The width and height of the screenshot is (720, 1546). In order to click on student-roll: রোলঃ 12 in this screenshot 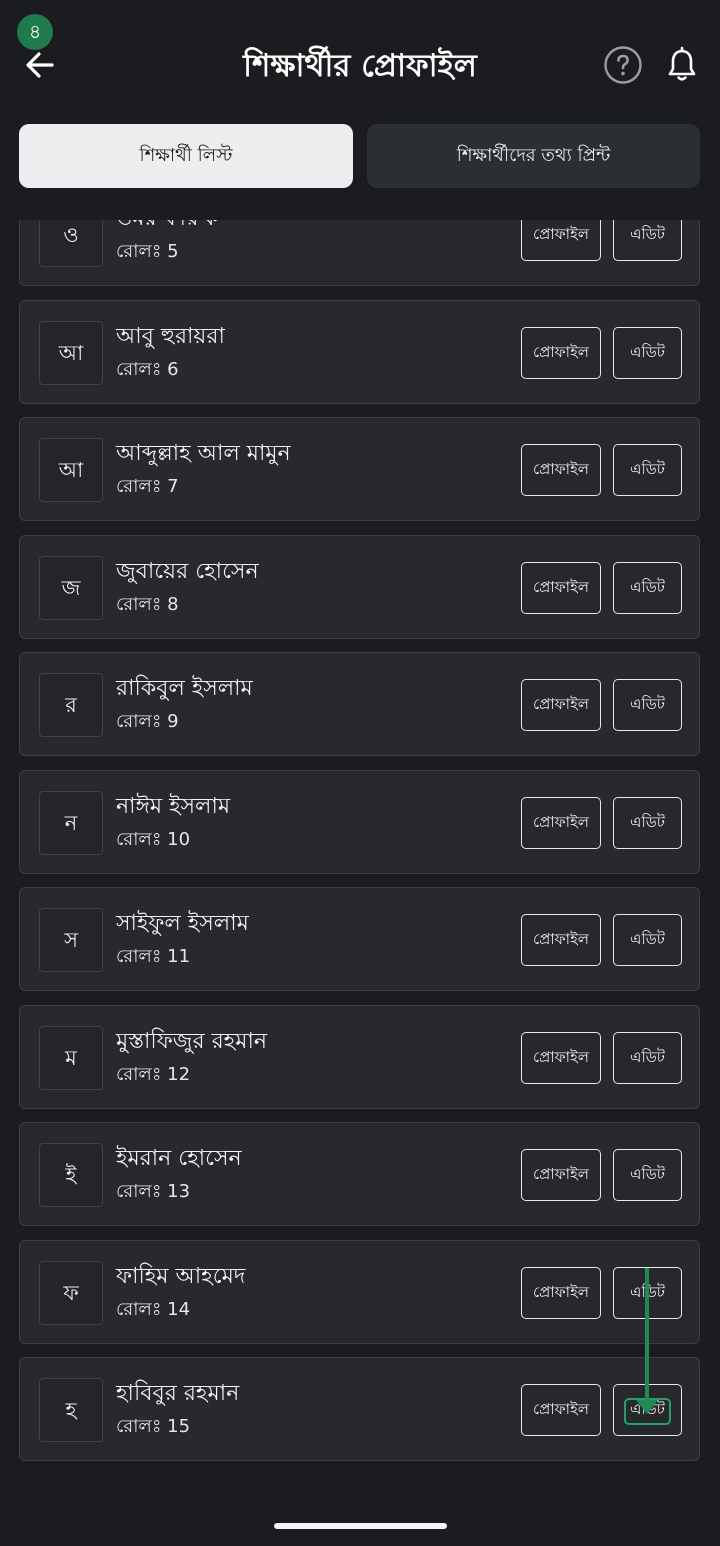, I will do `click(153, 1074)`.